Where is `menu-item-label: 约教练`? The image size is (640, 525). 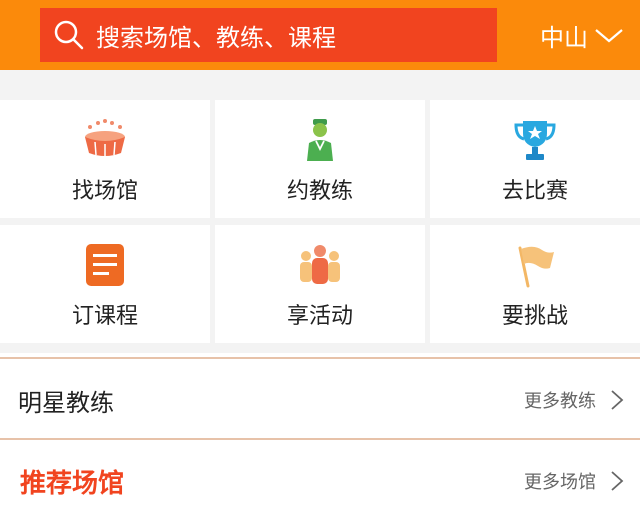
menu-item-label: 约教练 is located at coordinates (319, 191).